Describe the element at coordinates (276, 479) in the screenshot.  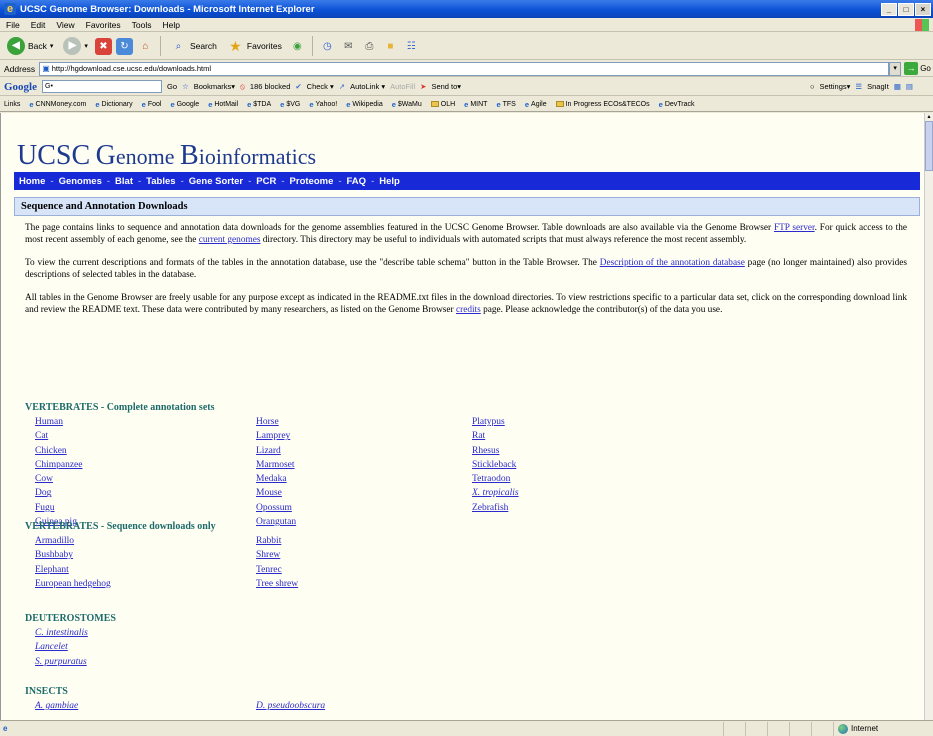
I see `organism-link-medaka: Medaka` at that location.